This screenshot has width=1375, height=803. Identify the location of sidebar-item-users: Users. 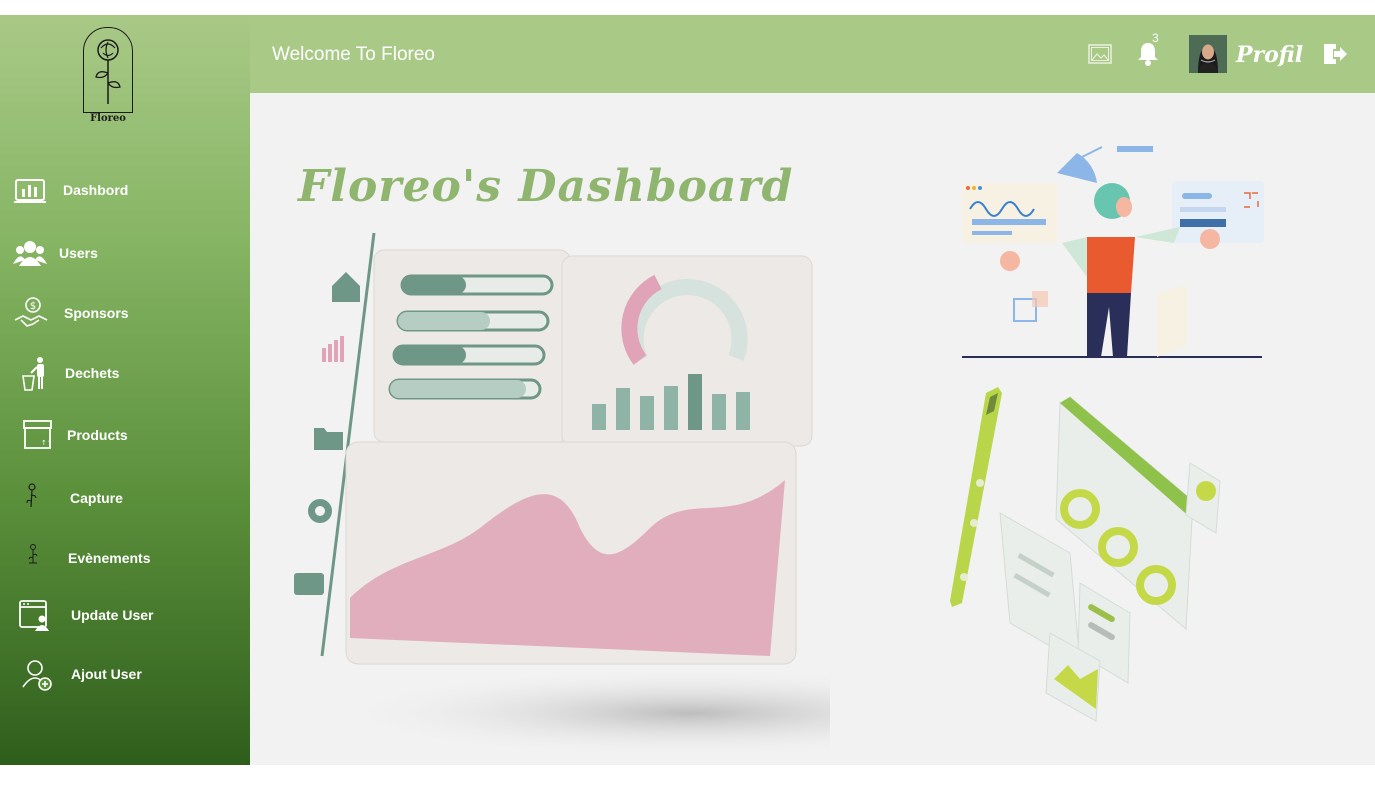
(125, 254).